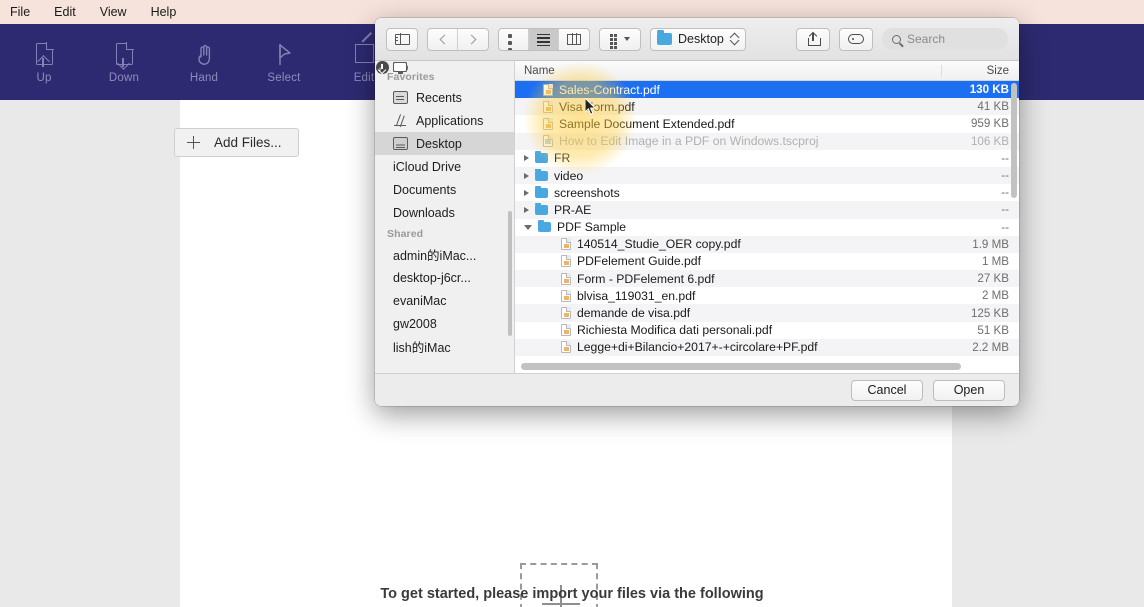  Describe the element at coordinates (728, 158) in the screenshot. I see `file-name-cell: FR` at that location.